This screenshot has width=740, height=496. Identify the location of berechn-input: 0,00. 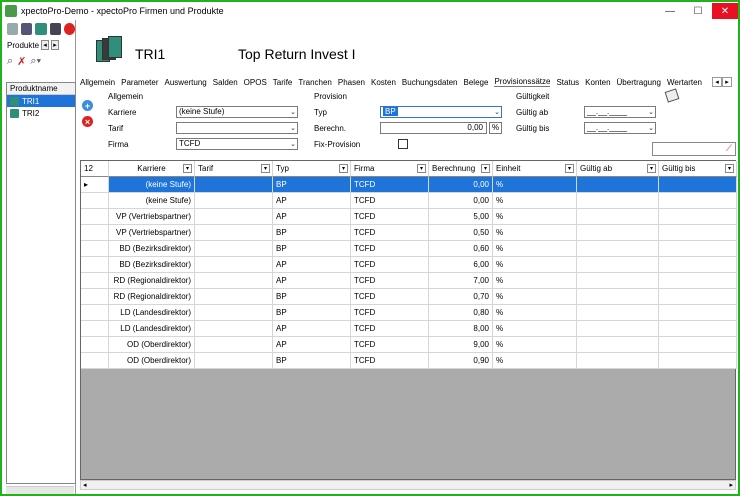
(433, 128).